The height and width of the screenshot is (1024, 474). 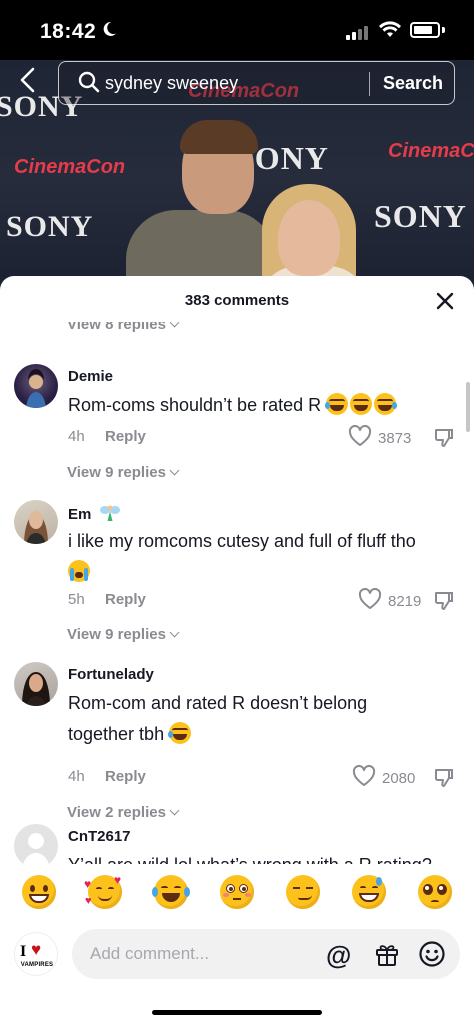 I want to click on loudly-crying-face-icon, so click(x=79, y=571).